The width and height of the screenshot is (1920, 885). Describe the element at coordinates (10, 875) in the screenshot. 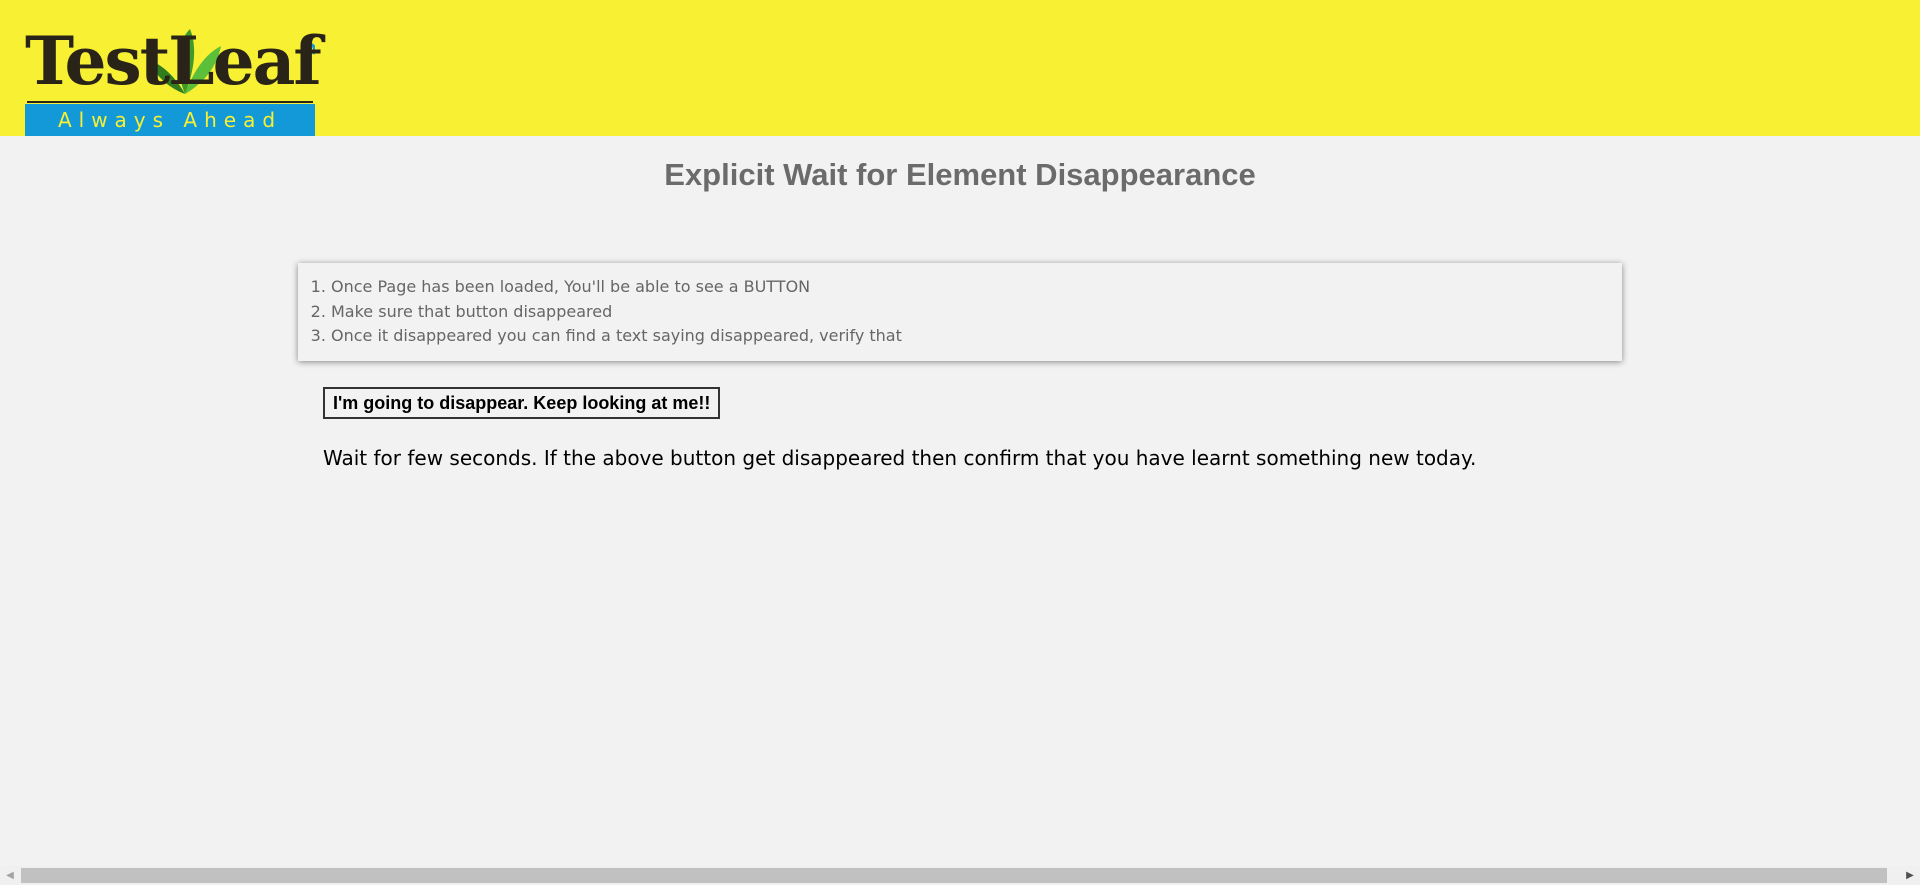

I see `chevron-left-icon: ◀` at that location.